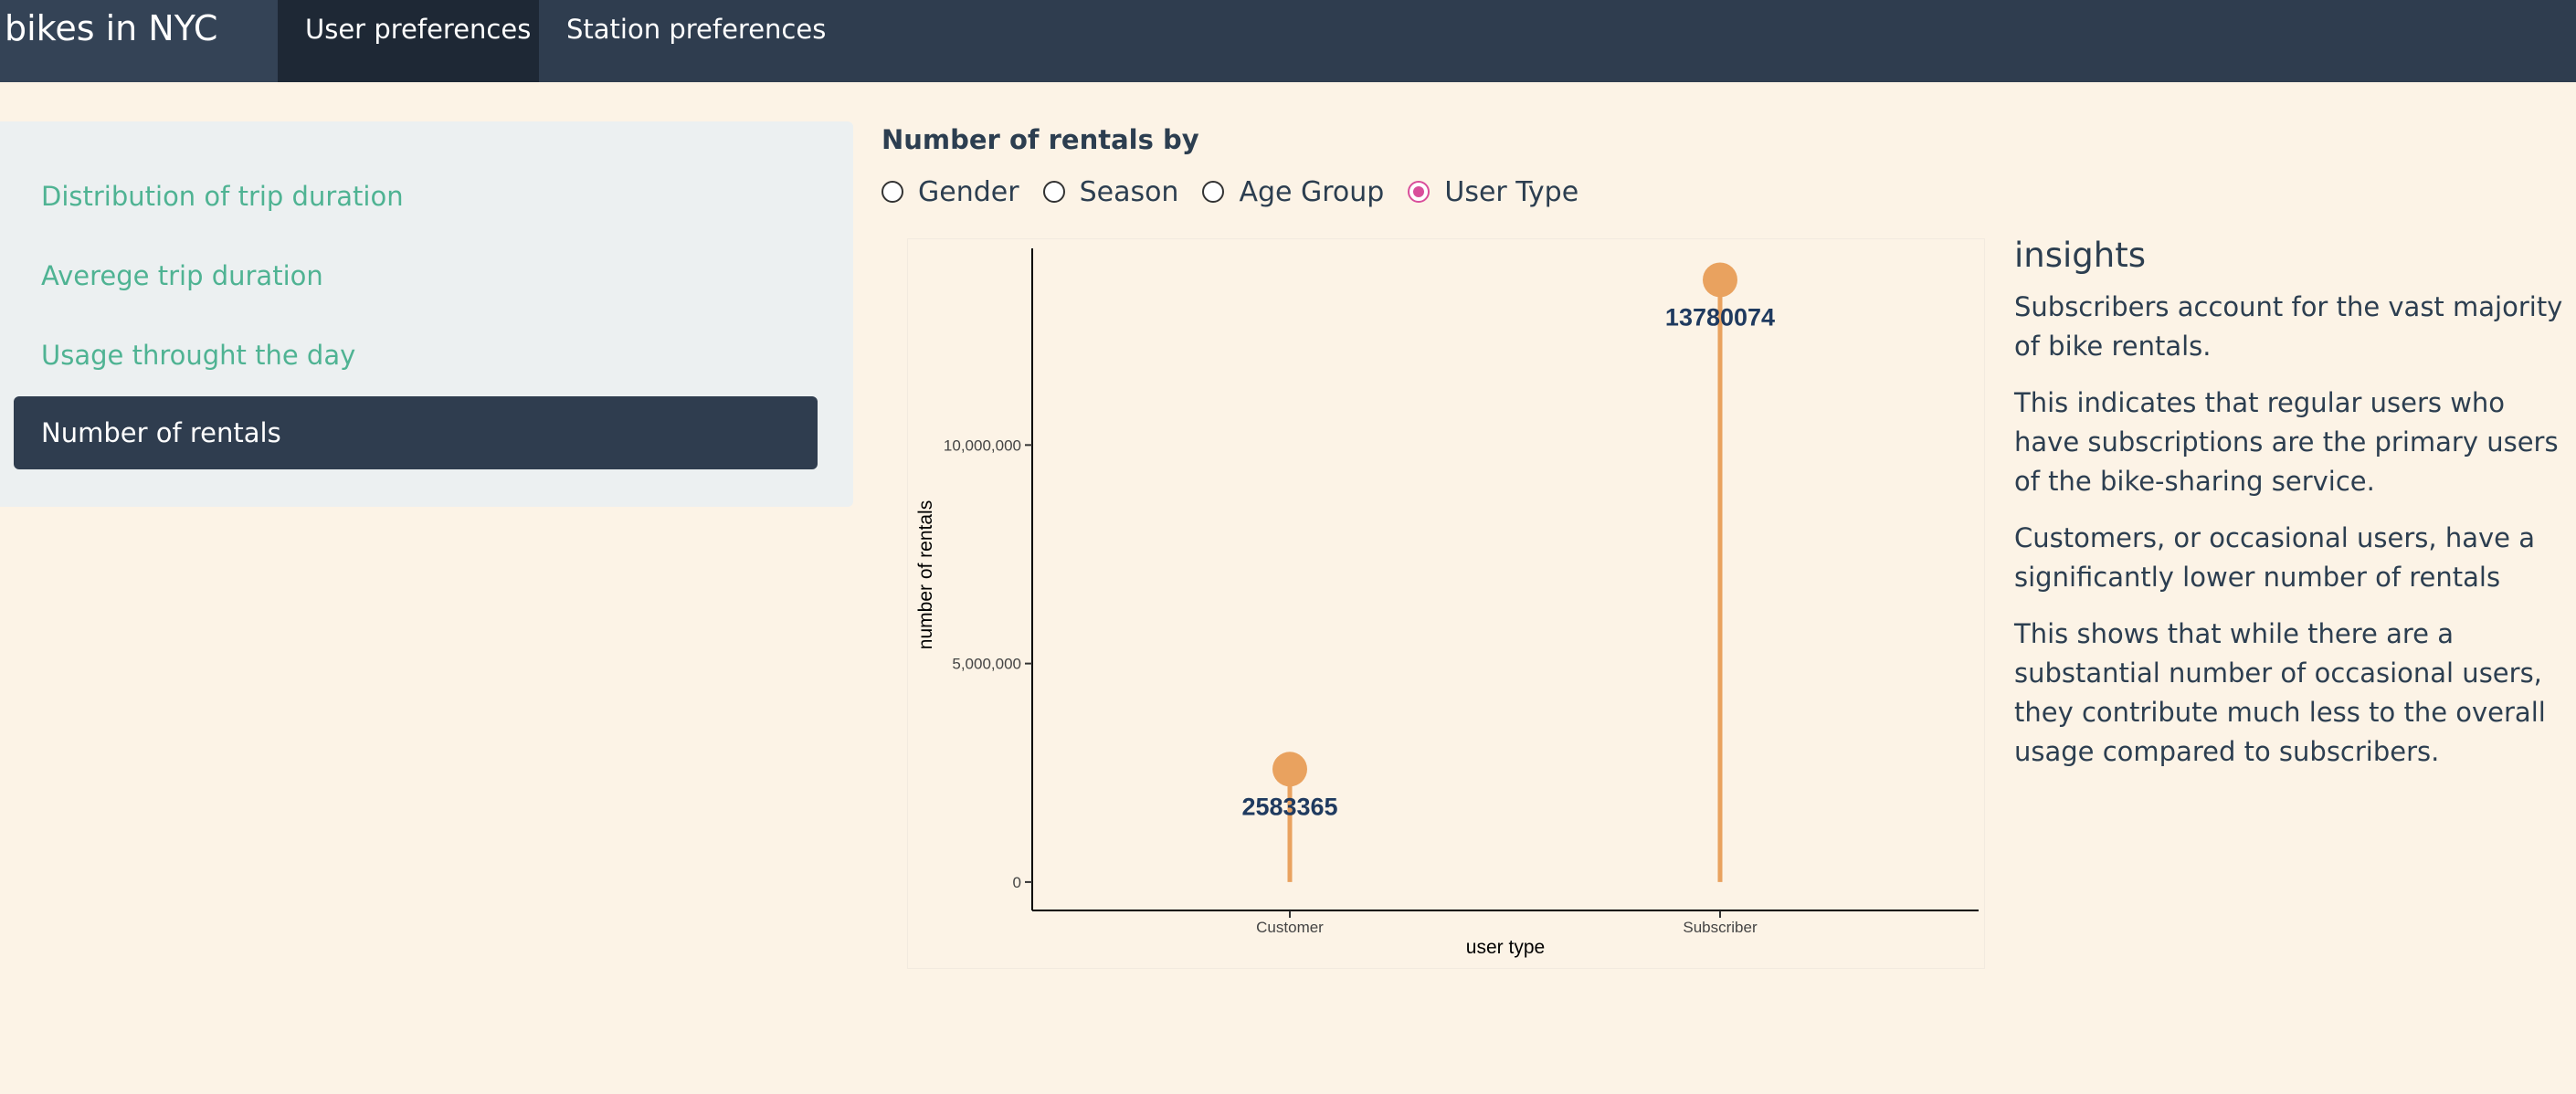  I want to click on radio-group-title: Number of rentals by, so click(1040, 139).